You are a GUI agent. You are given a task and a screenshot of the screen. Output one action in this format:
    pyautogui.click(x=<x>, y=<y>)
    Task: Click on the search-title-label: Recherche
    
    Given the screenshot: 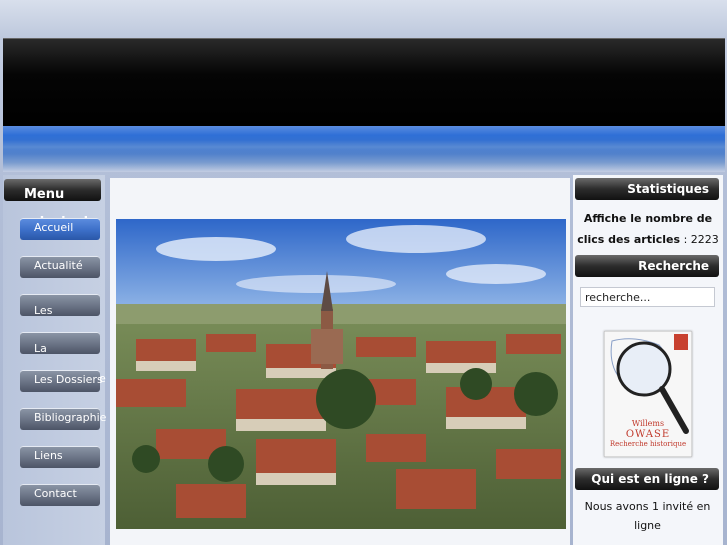 What is the action you would take?
    pyautogui.click(x=673, y=266)
    